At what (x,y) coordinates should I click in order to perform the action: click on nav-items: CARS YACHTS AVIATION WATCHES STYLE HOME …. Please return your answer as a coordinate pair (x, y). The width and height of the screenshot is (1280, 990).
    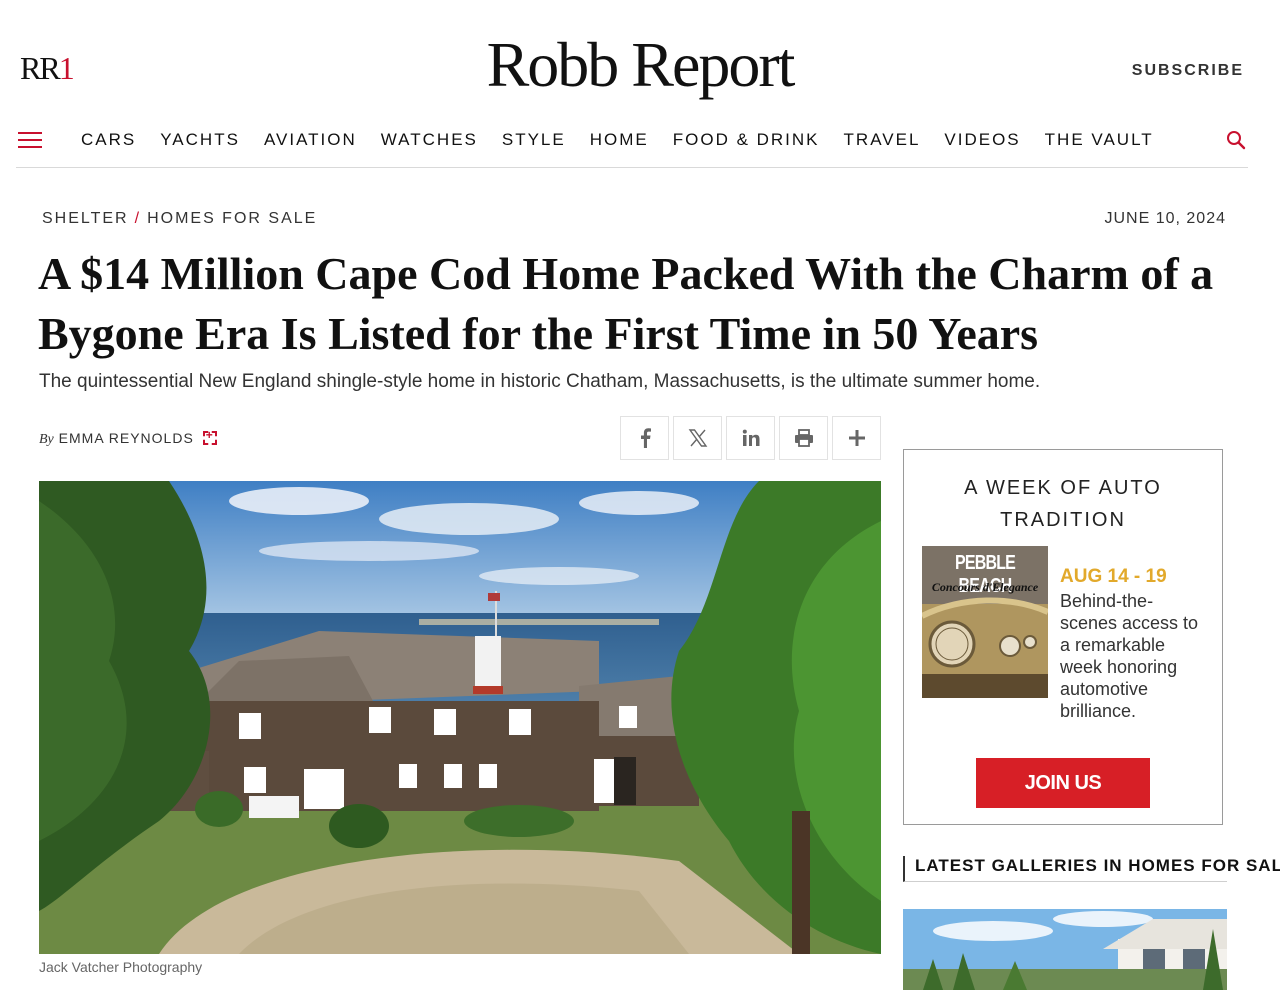
    Looking at the image, I should click on (629, 140).